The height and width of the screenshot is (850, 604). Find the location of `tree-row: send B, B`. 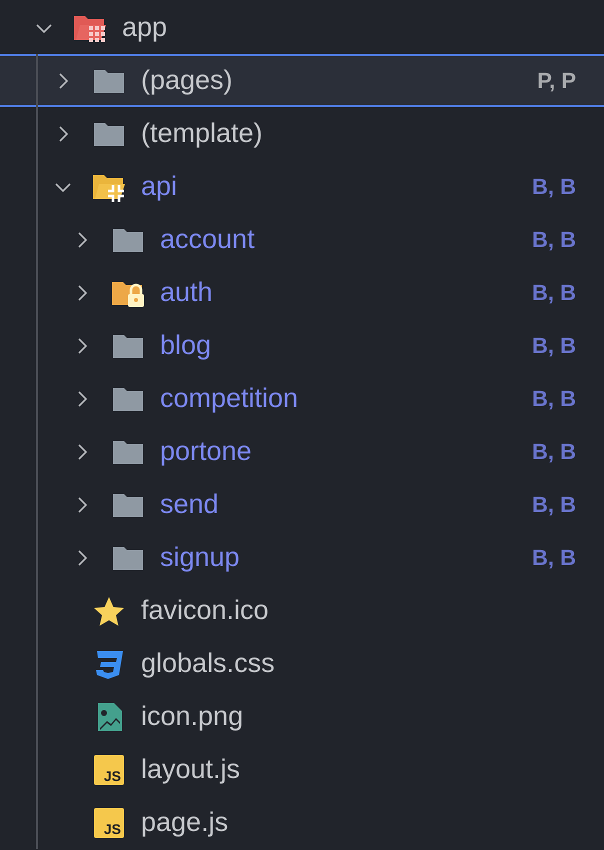

tree-row: send B, B is located at coordinates (302, 504).